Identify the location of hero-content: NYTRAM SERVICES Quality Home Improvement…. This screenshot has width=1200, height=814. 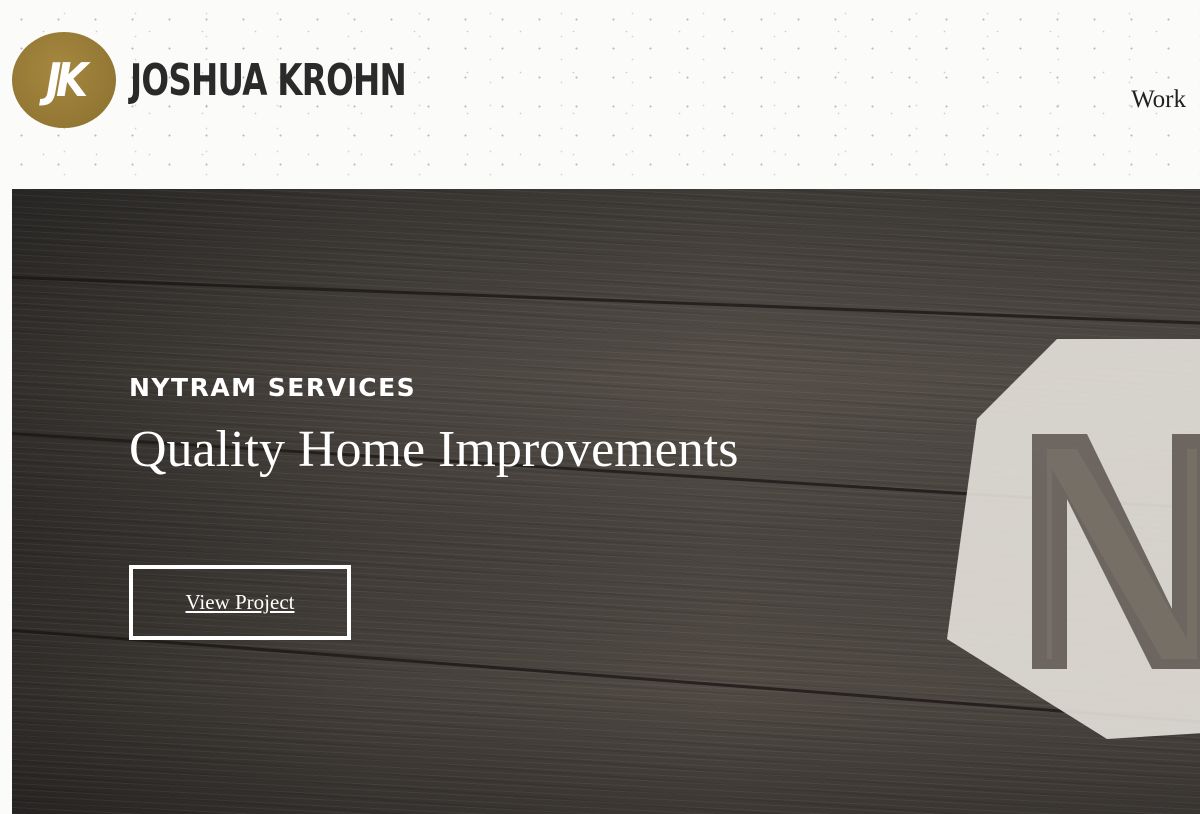
(433, 426).